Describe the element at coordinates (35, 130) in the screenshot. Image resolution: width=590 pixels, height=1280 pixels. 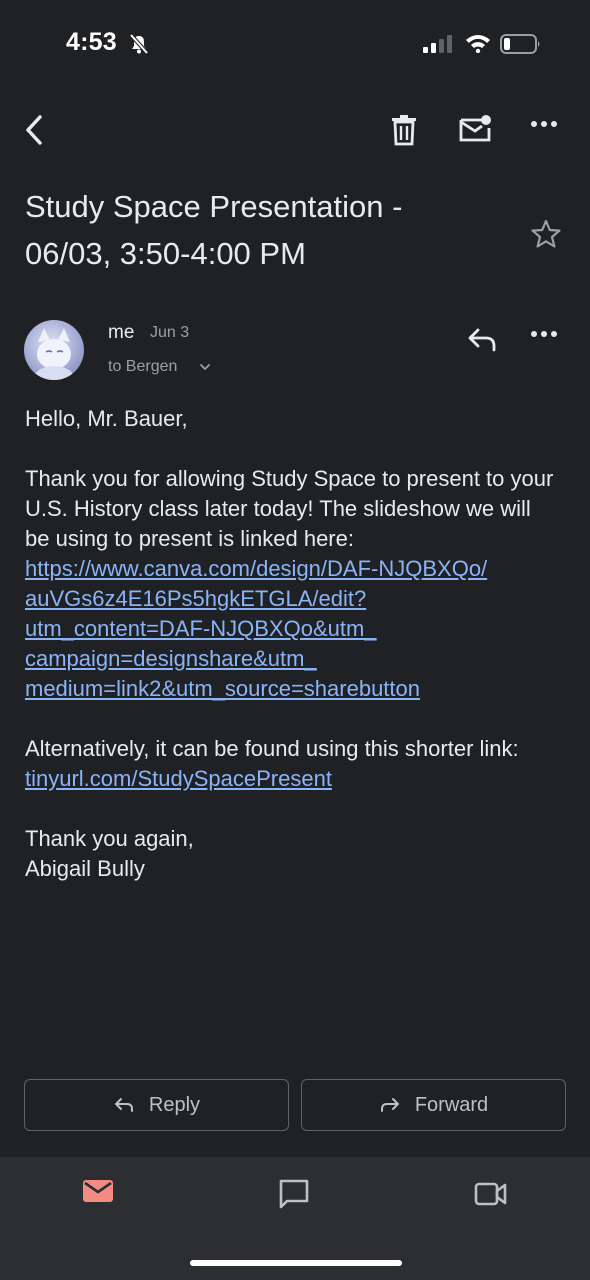
I see `back-arrow-icon` at that location.